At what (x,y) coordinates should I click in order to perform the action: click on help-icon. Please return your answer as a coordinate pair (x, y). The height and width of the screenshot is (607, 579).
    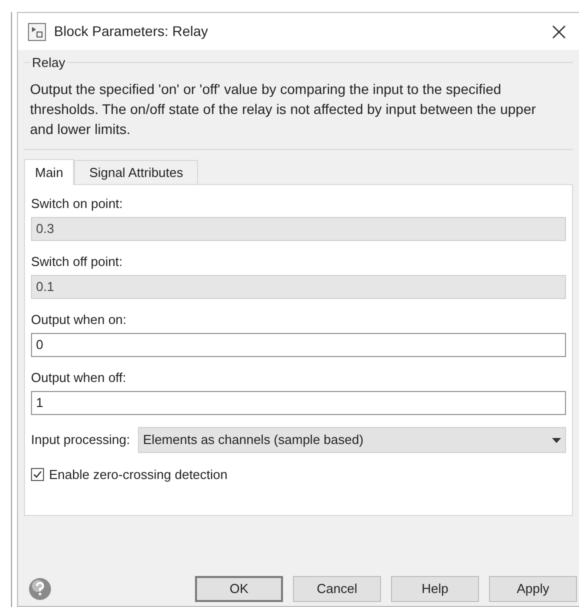
    Looking at the image, I should click on (40, 589).